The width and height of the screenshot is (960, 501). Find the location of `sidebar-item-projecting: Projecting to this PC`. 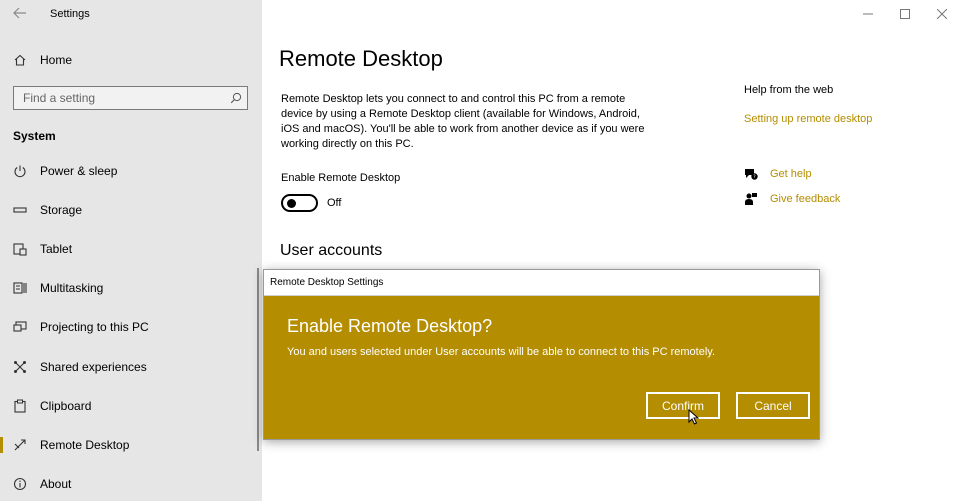

sidebar-item-projecting: Projecting to this PC is located at coordinates (131, 327).